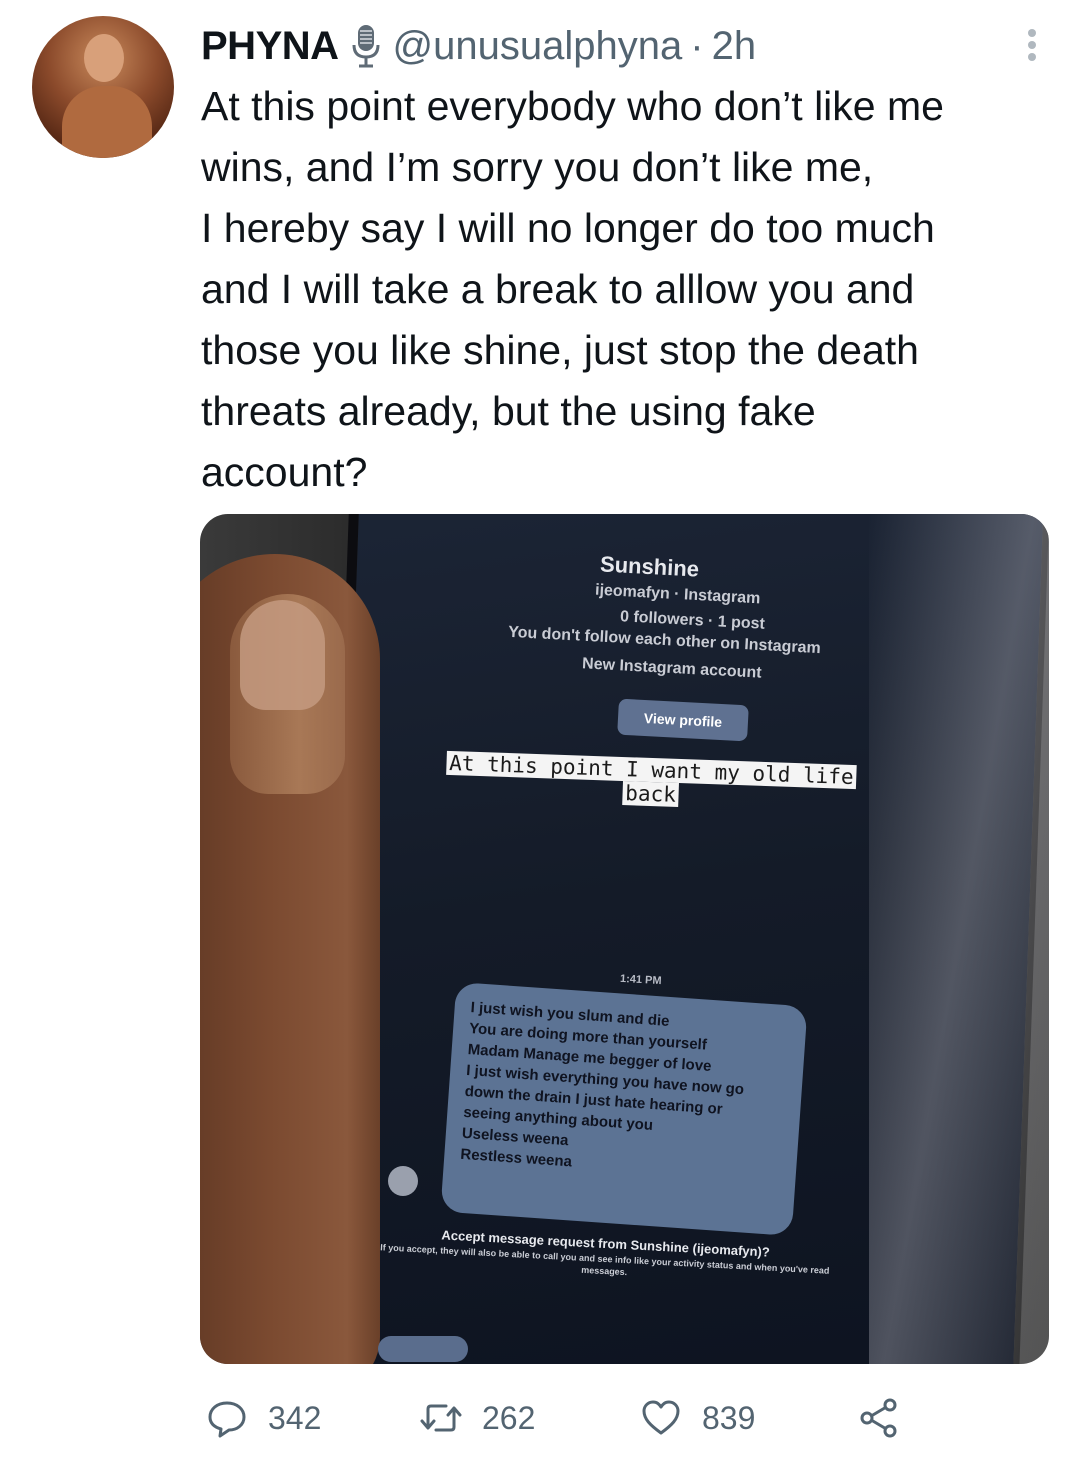  I want to click on display-name: PHYNA, so click(270, 46).